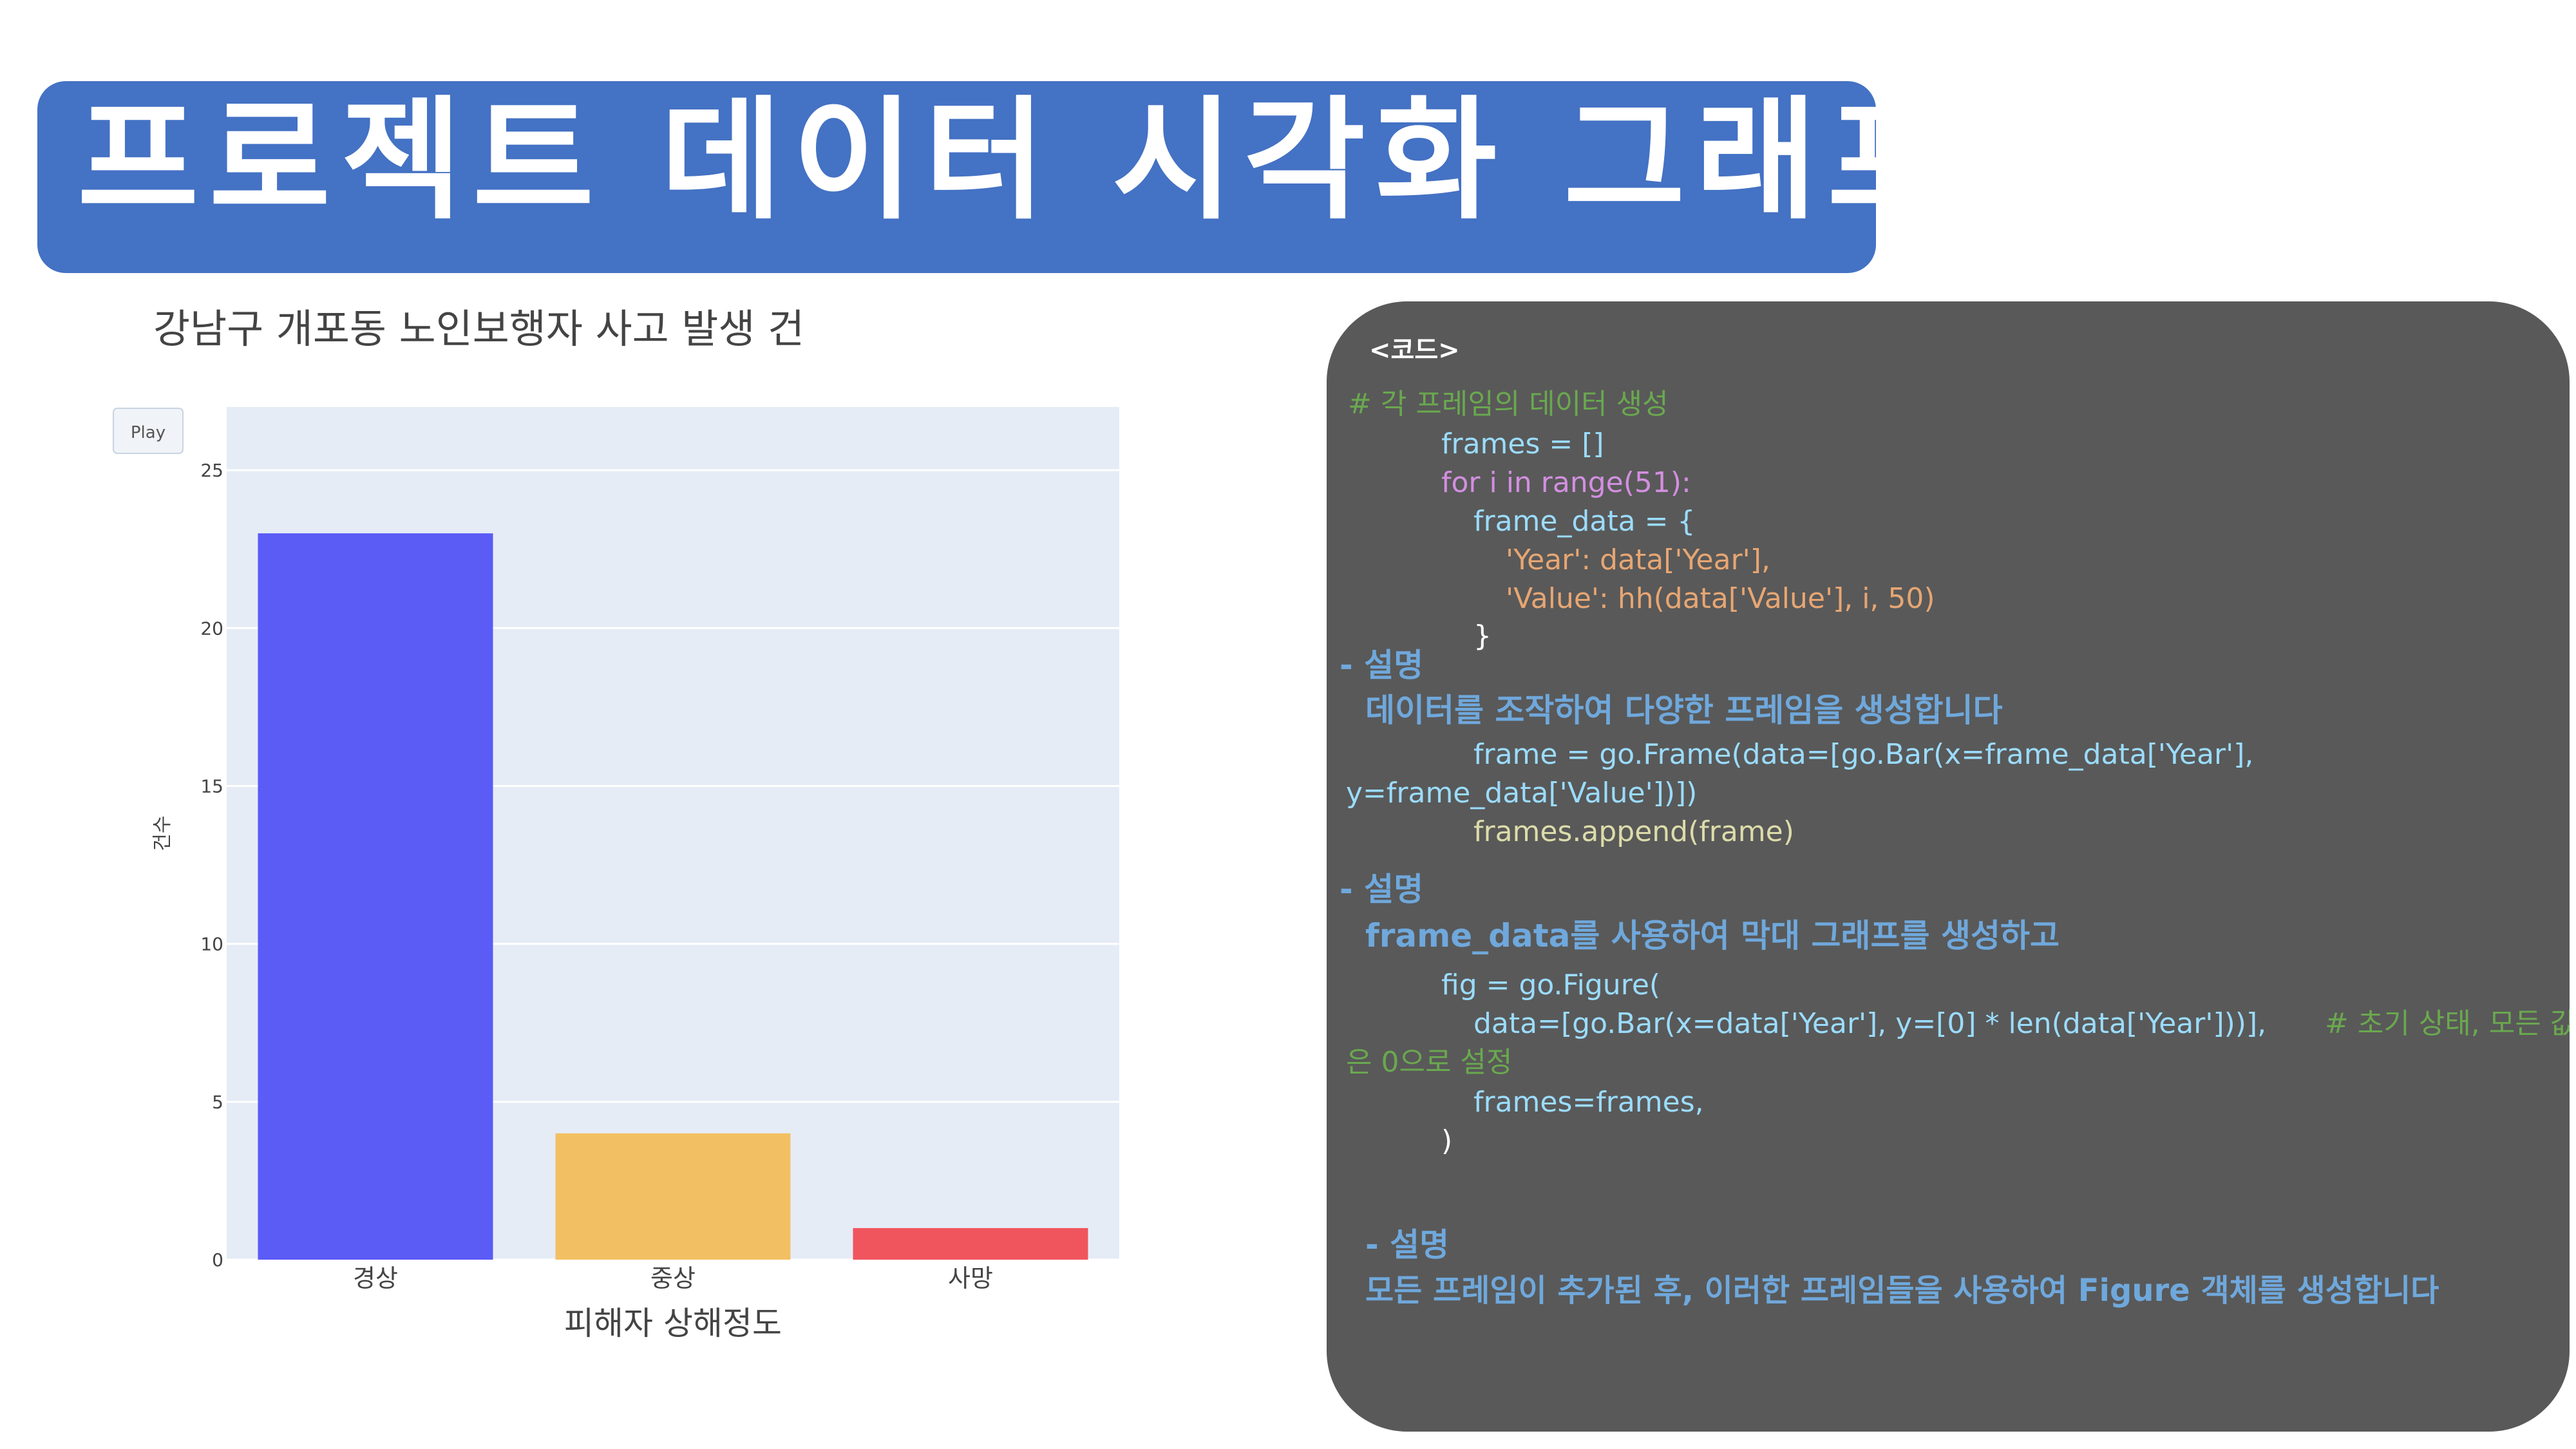  What do you see at coordinates (1589, 1102) in the screenshot?
I see `code-line: frames=frames,` at bounding box center [1589, 1102].